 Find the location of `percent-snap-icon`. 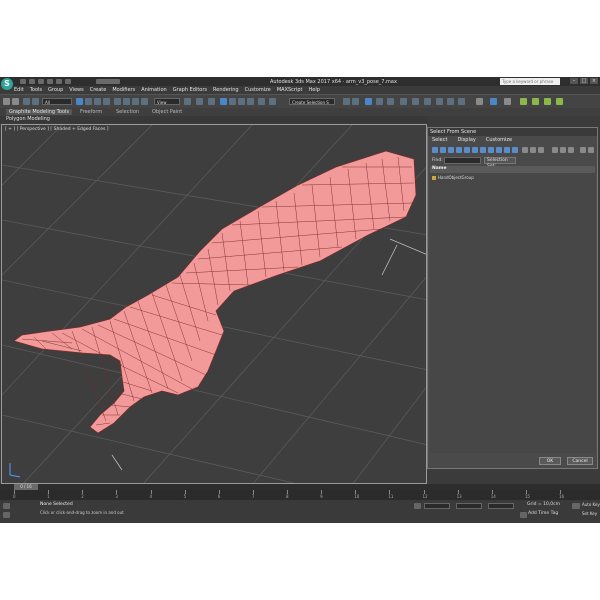

percent-snap-icon is located at coordinates (241, 101).